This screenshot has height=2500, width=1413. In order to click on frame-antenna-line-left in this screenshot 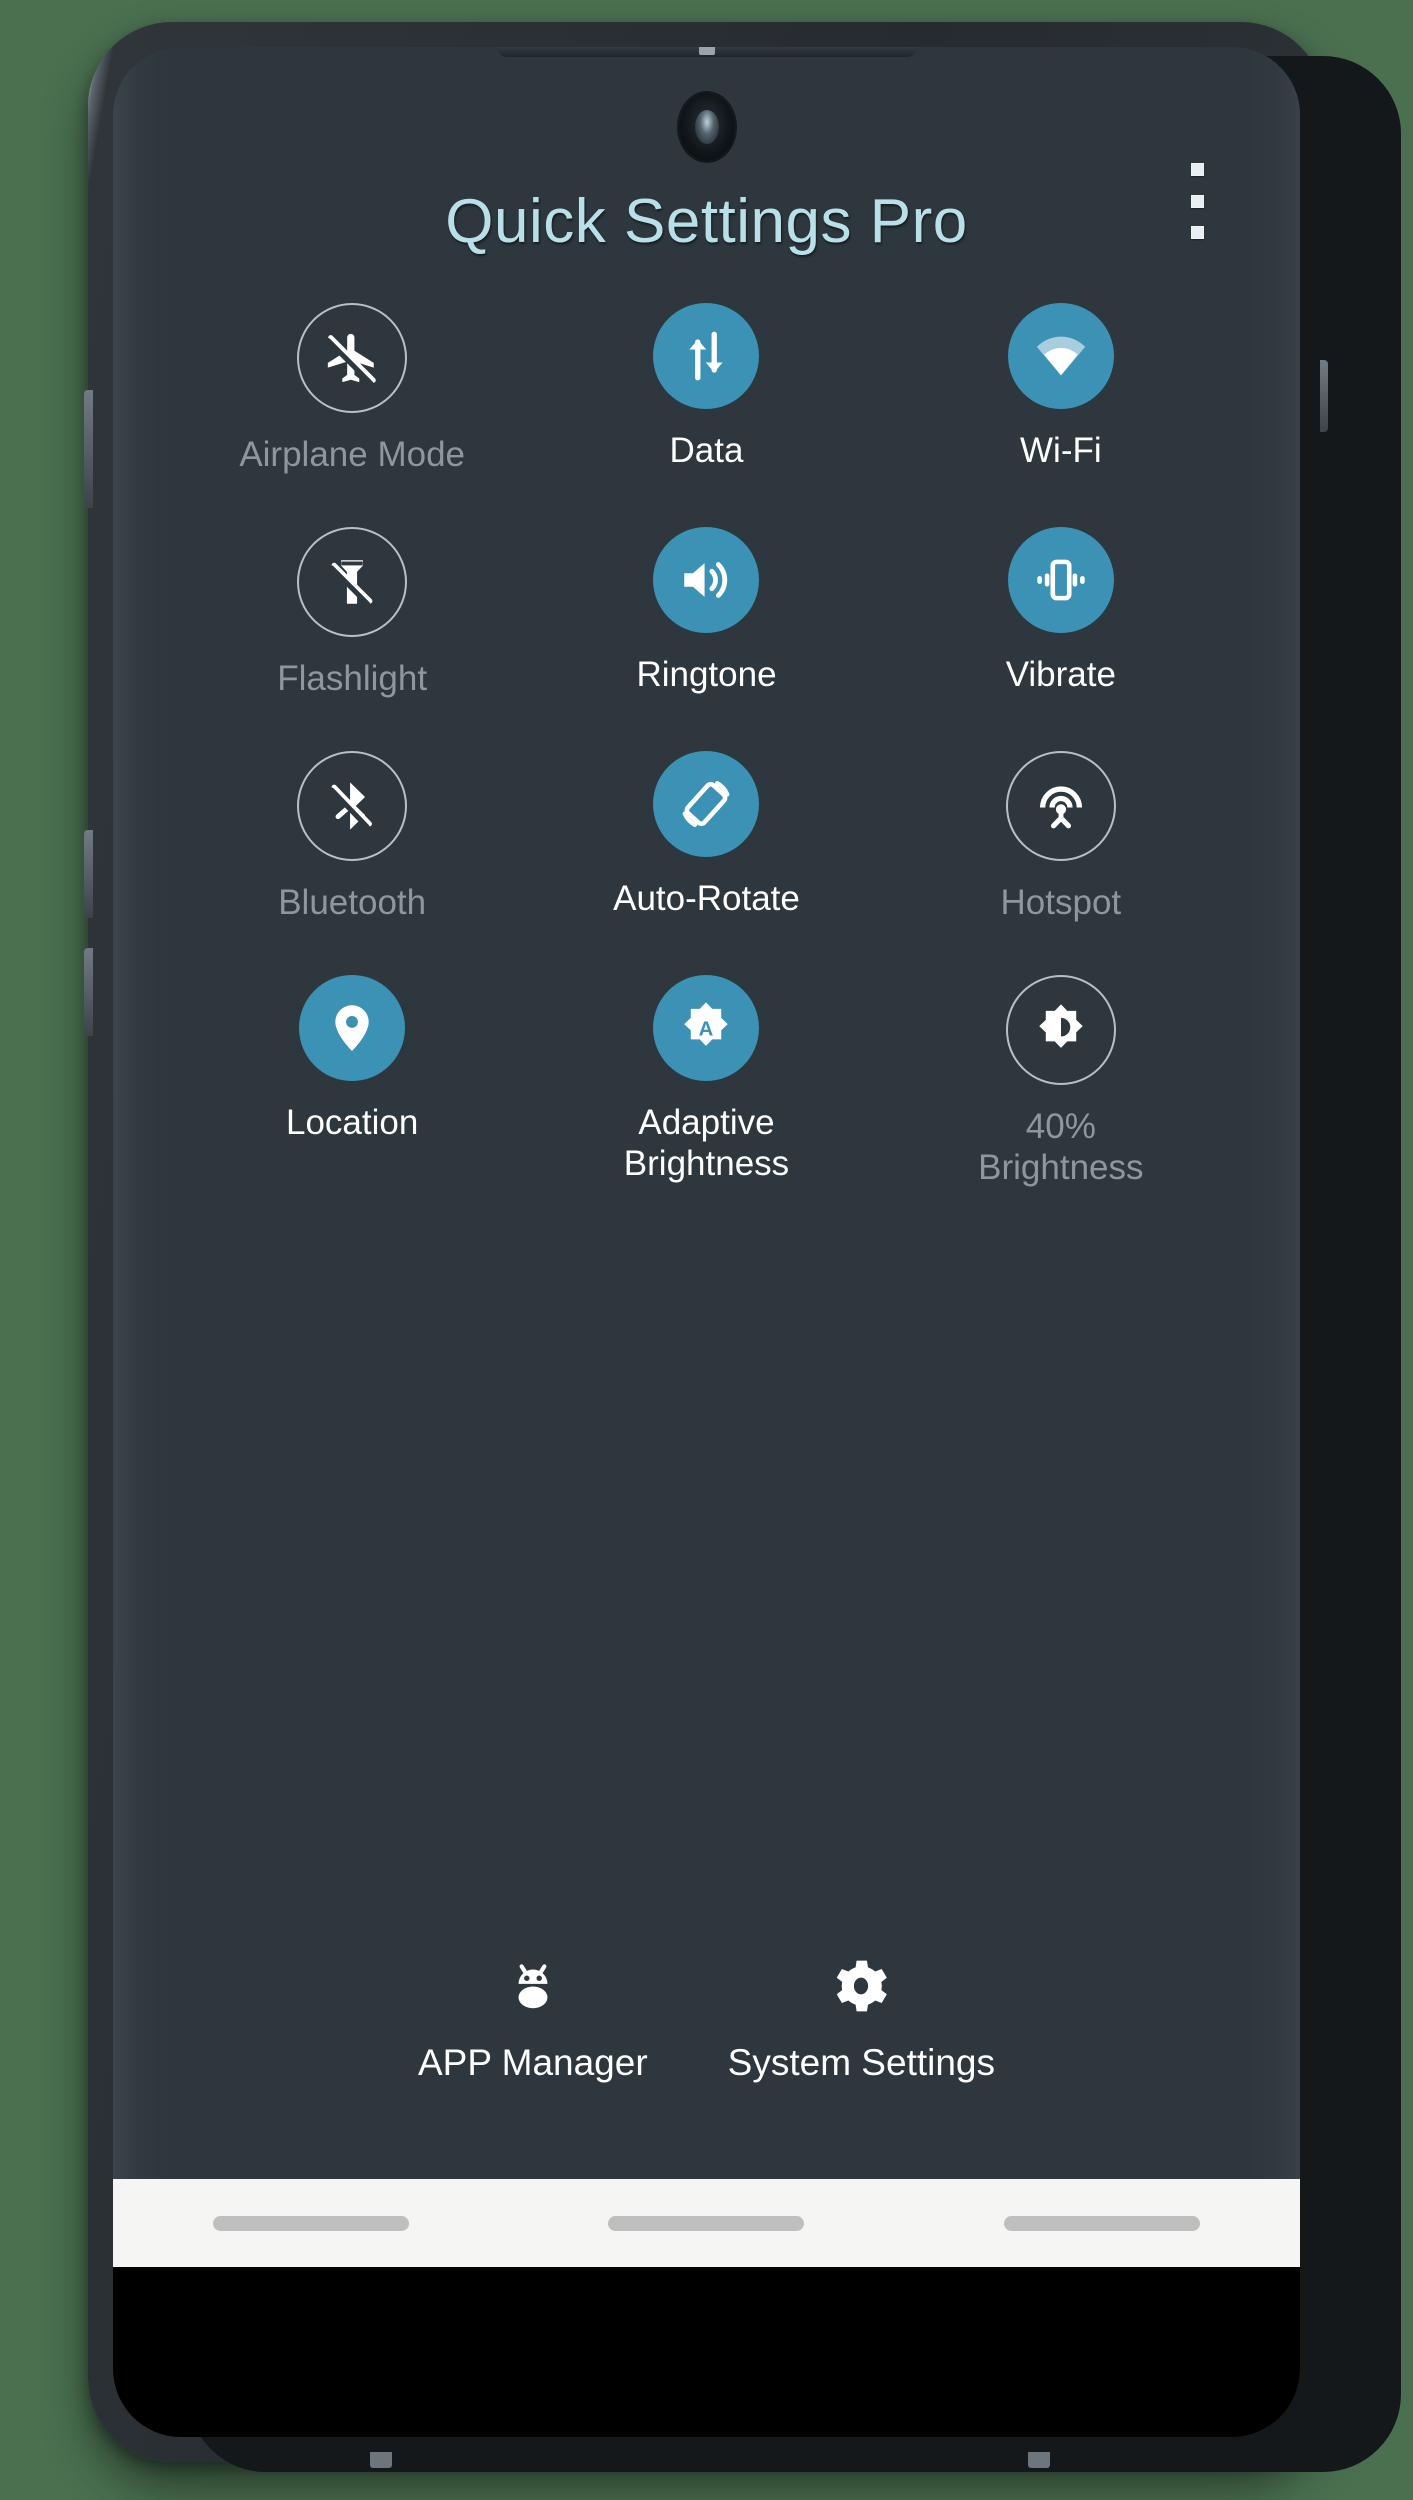, I will do `click(381, 2460)`.